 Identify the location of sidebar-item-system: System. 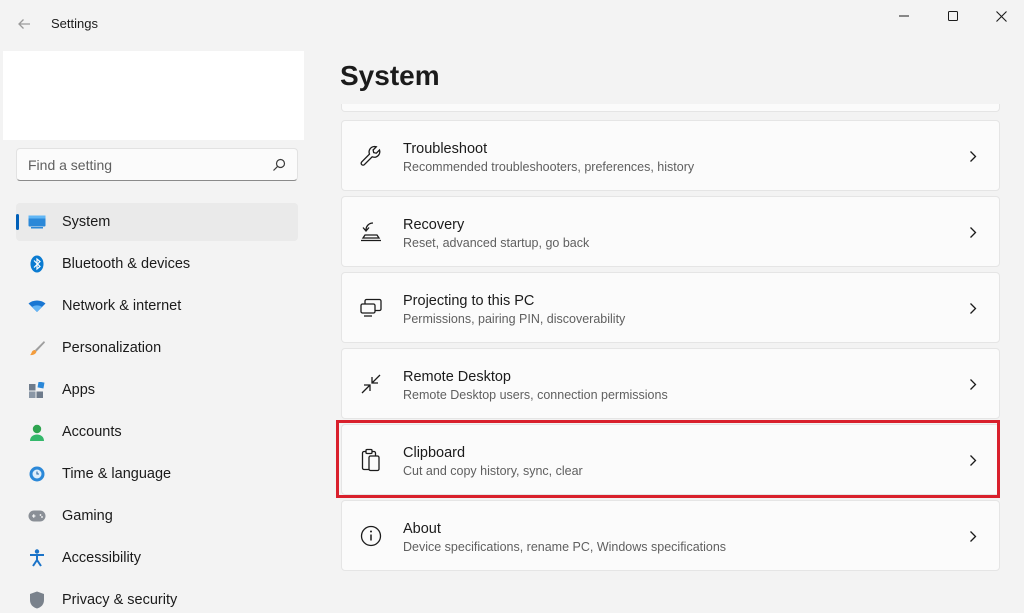
(157, 222).